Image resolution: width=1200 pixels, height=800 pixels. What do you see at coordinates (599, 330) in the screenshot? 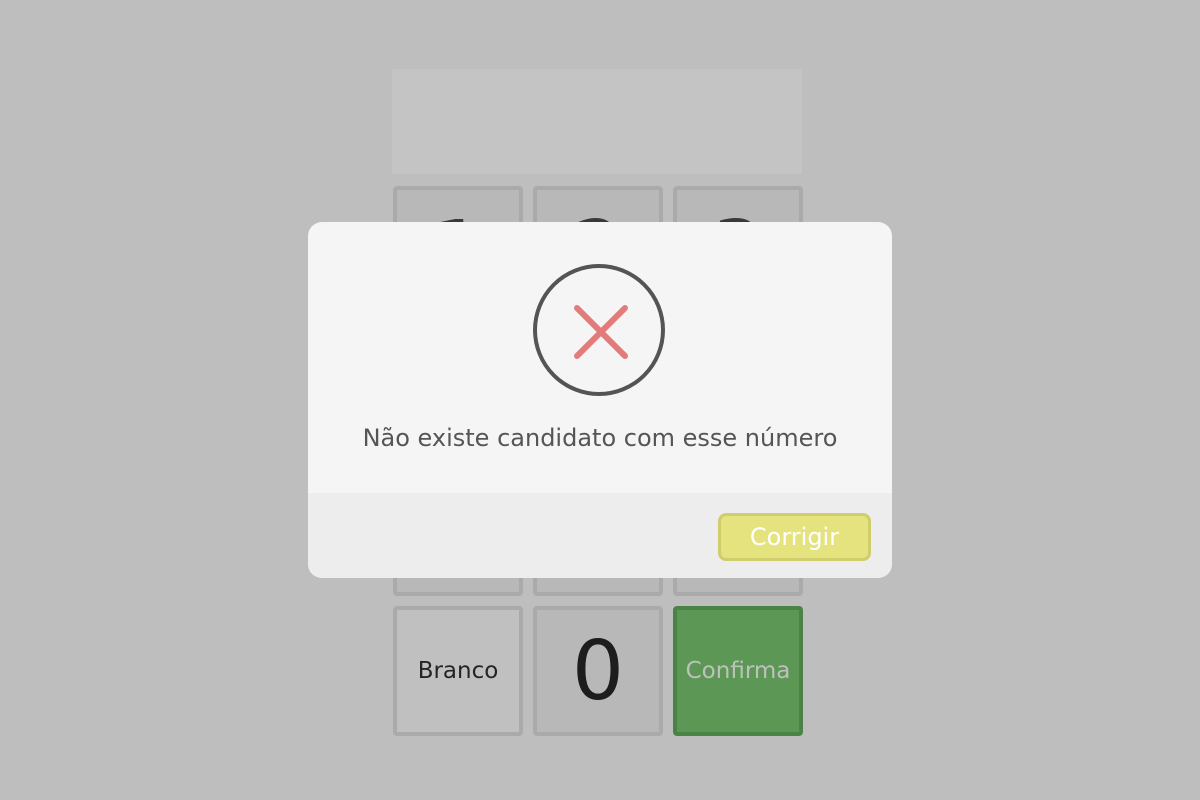
I see `error-x-icon` at bounding box center [599, 330].